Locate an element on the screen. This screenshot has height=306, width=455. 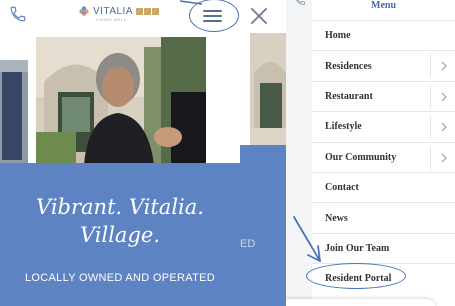
menu-item-news: News is located at coordinates (383, 217).